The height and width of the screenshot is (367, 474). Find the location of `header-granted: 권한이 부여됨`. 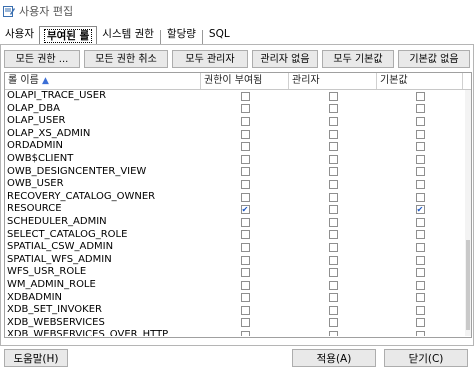

header-granted: 권한이 부여됨 is located at coordinates (245, 81).